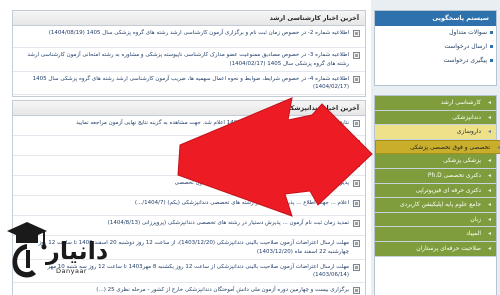 The width and height of the screenshot is (500, 295). I want to click on menu-item-basic-sciences: جامع علوم پایه اپلیکیشن کاربردی, so click(435, 205).